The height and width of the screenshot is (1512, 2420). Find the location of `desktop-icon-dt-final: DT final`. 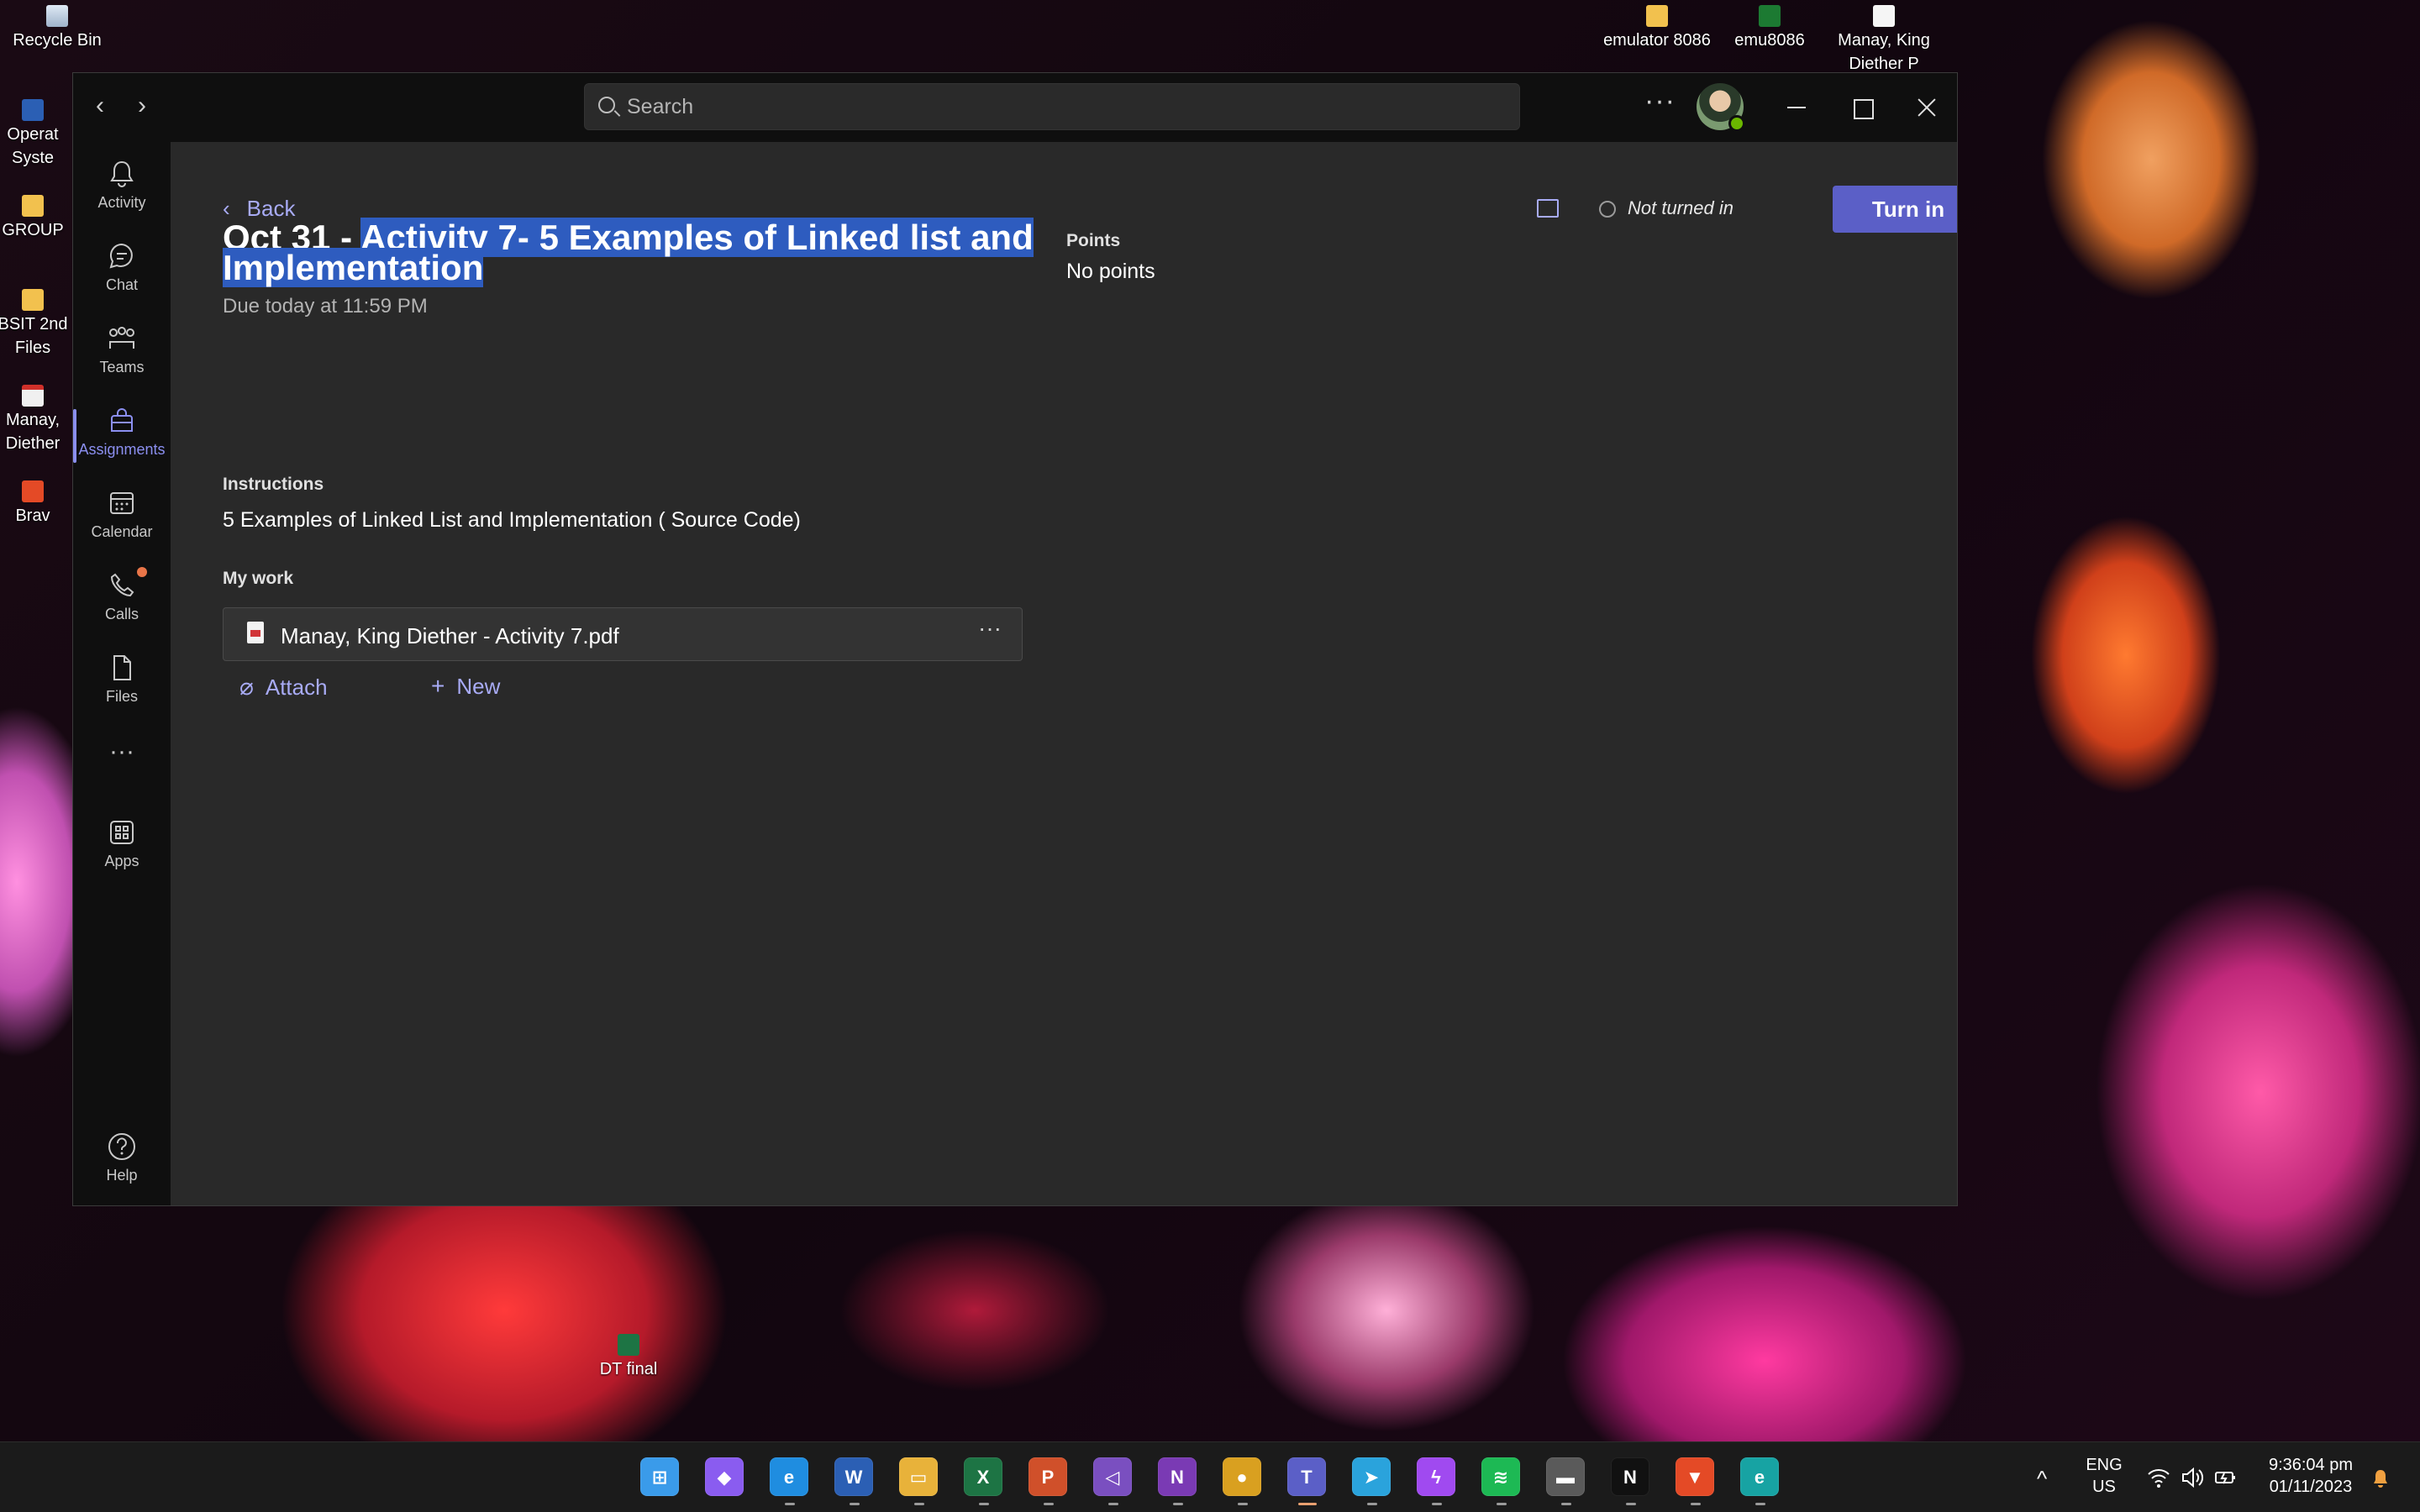

desktop-icon-dt-final: DT final is located at coordinates (628, 1357).